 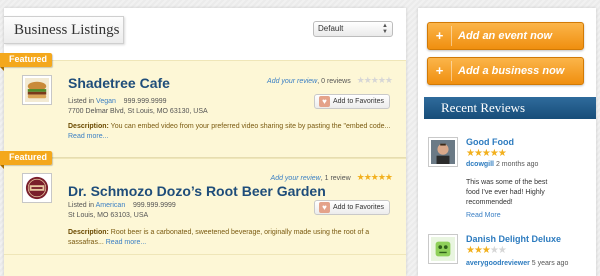 I want to click on robot-avatar-icon, so click(x=443, y=249).